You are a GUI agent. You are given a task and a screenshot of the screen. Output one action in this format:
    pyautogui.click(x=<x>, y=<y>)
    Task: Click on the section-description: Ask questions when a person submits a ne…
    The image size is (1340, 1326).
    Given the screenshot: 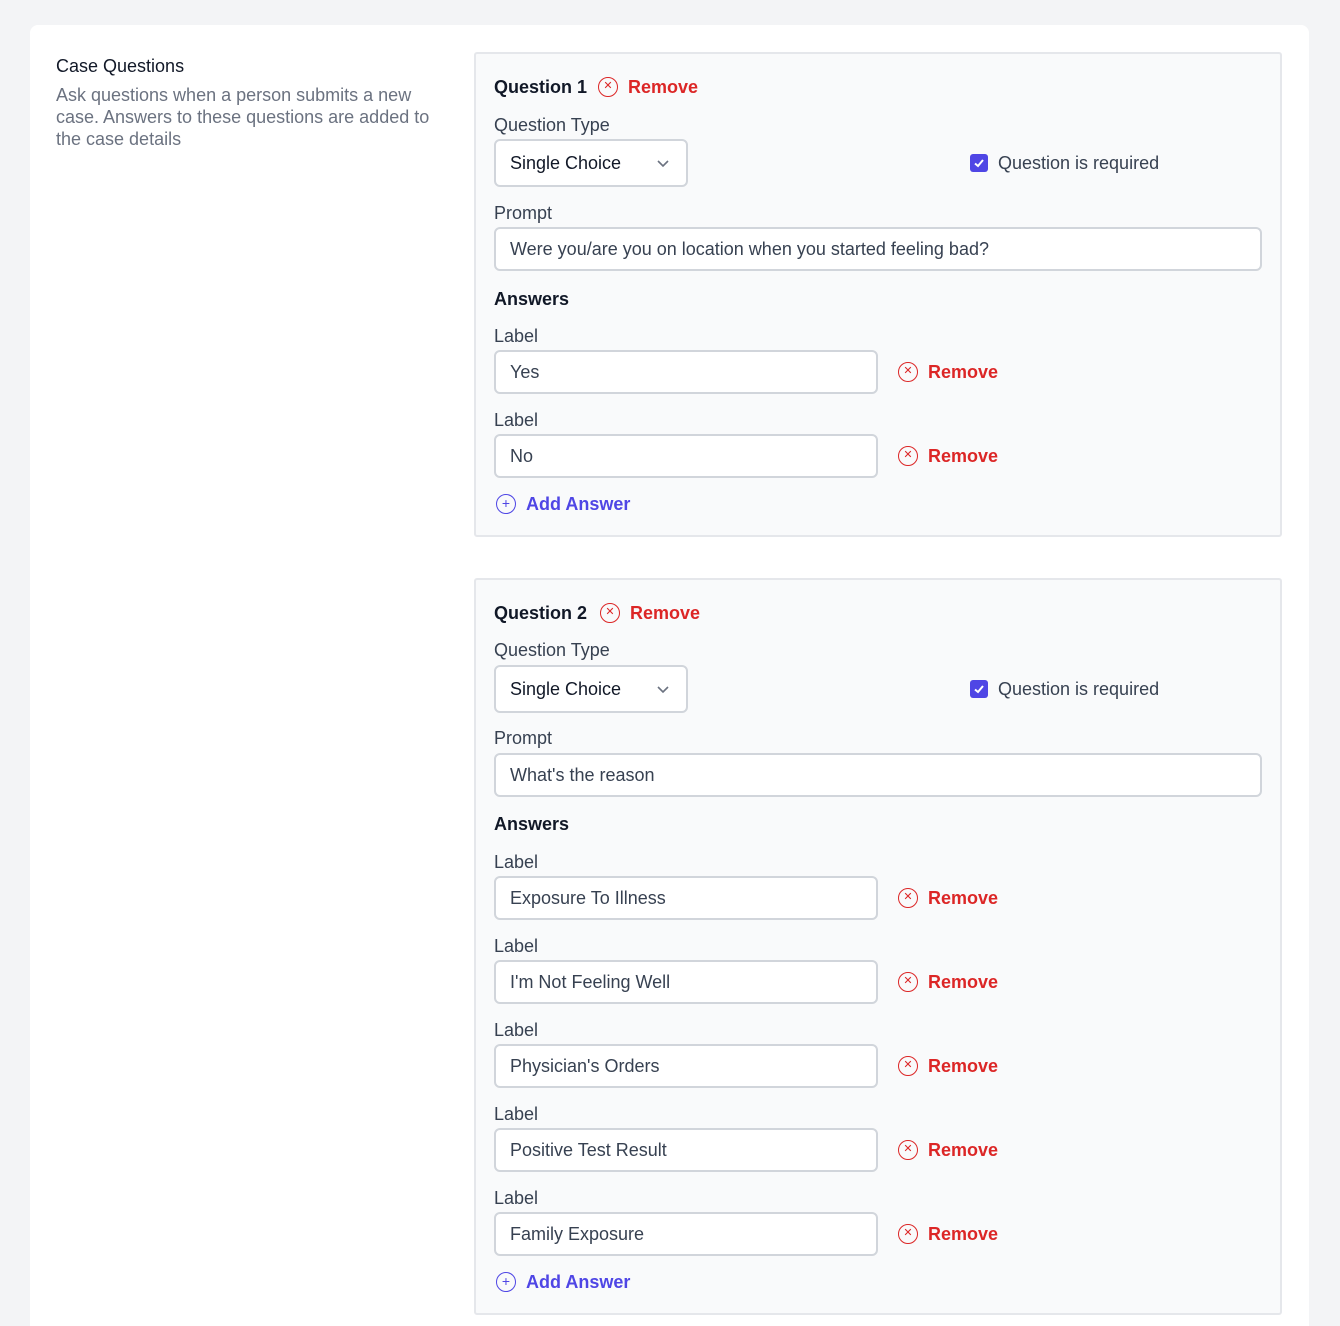 What is the action you would take?
    pyautogui.click(x=243, y=117)
    